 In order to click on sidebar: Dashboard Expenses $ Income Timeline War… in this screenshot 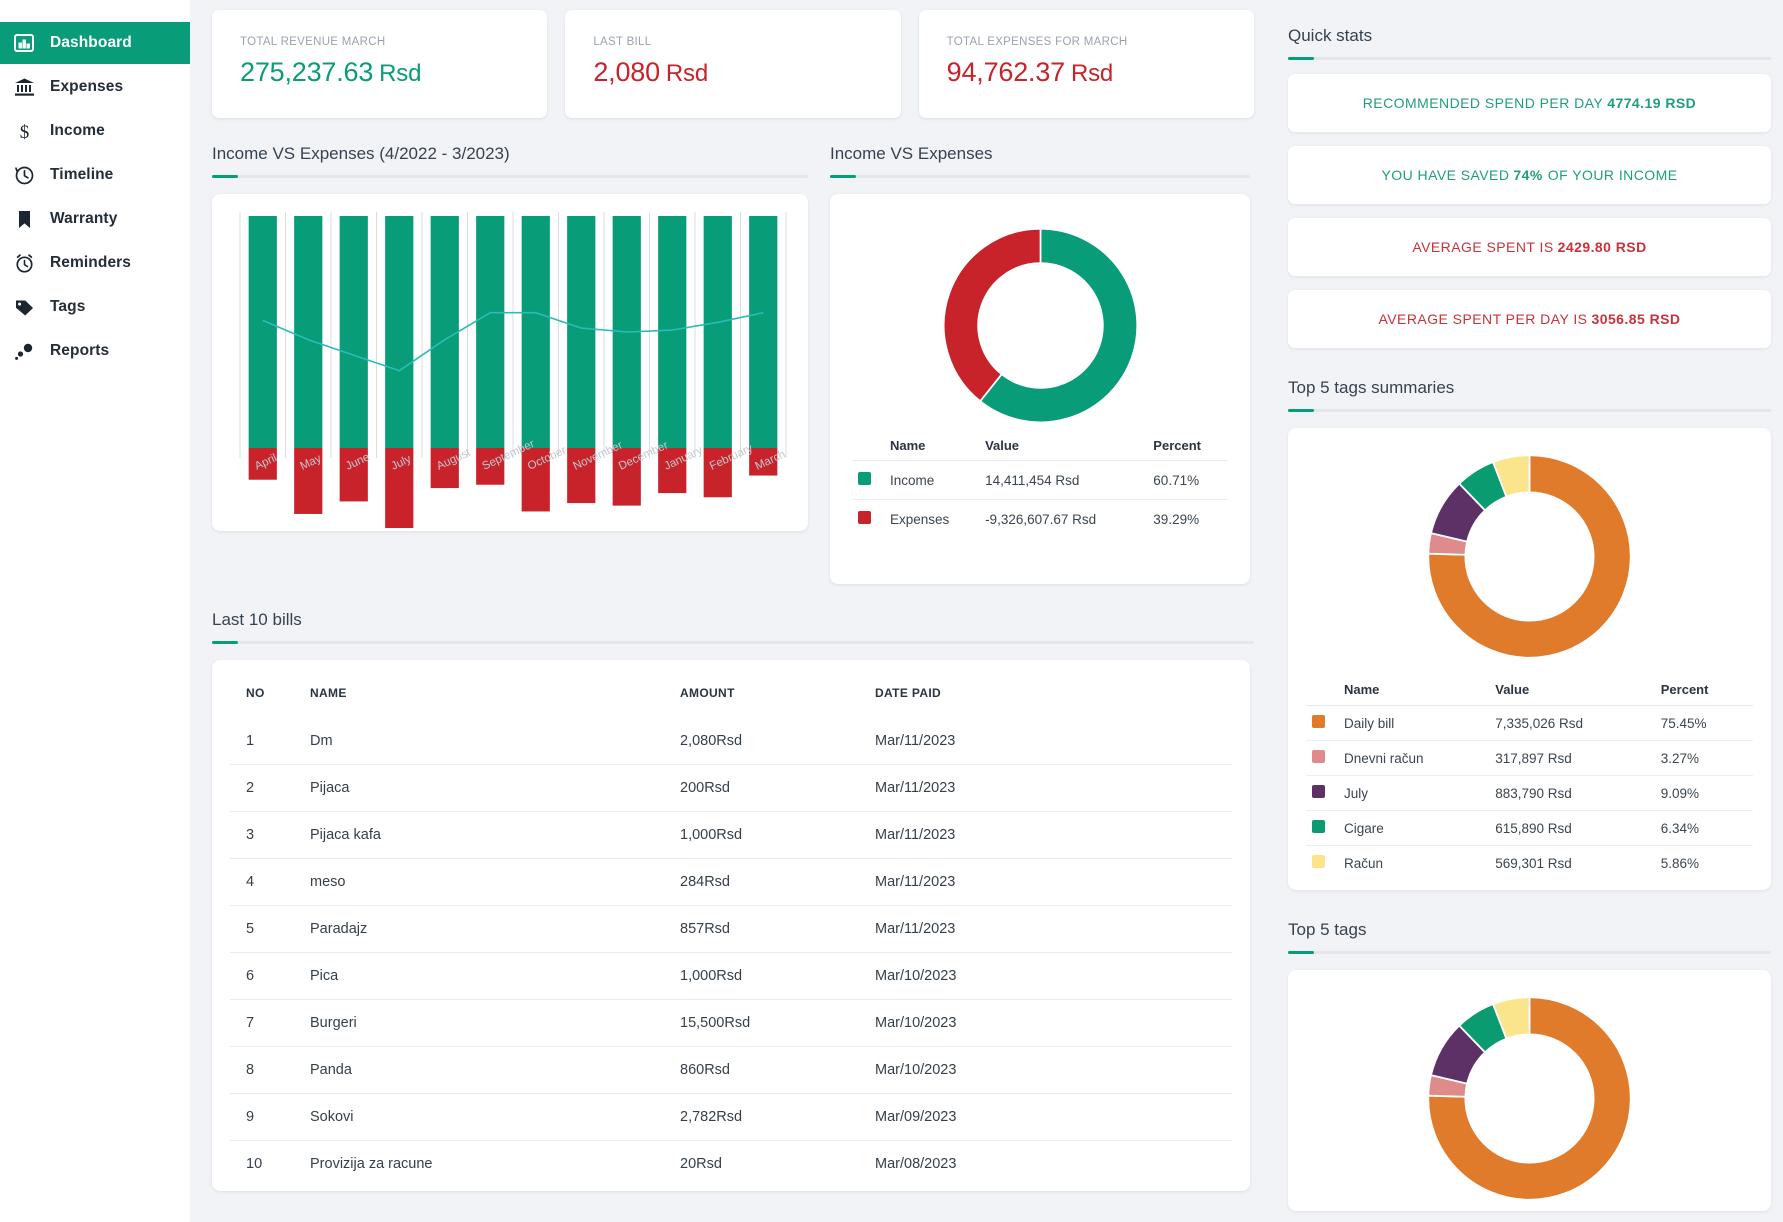, I will do `click(95, 611)`.